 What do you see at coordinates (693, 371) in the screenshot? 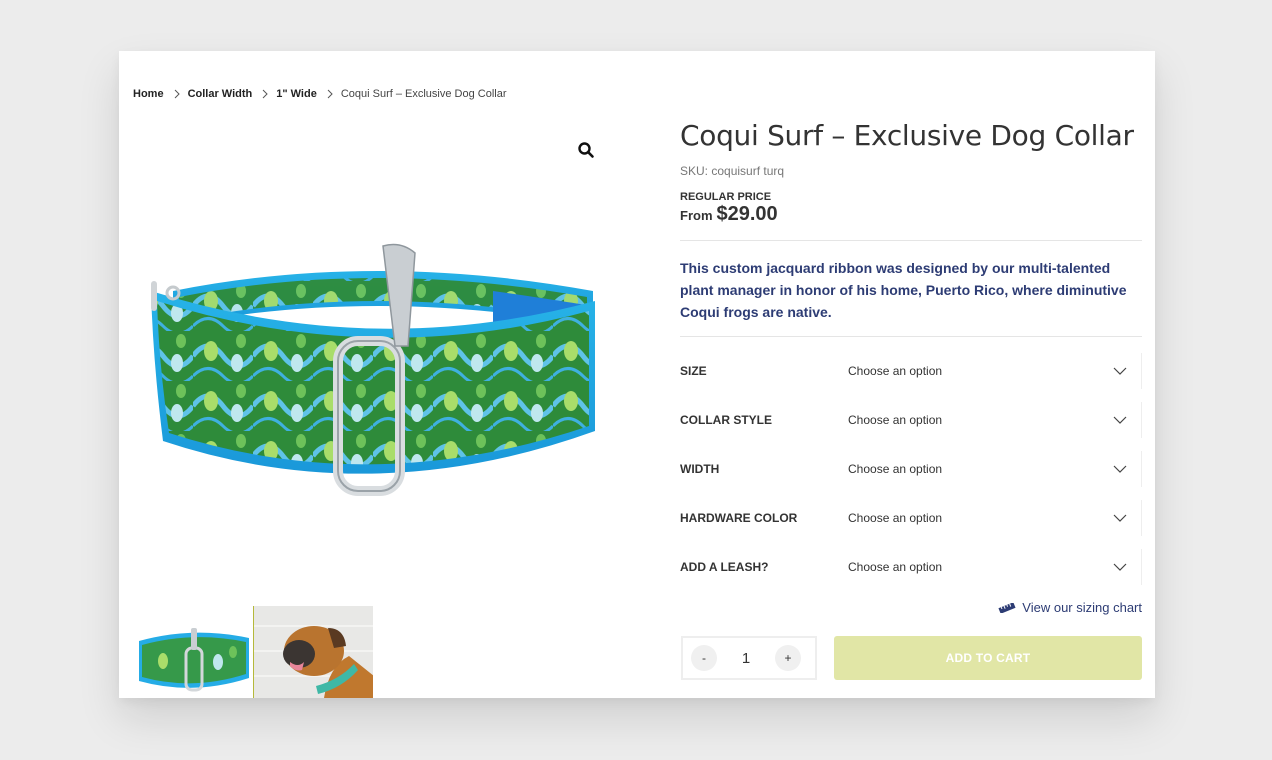
I see `variation-label: SIZE` at bounding box center [693, 371].